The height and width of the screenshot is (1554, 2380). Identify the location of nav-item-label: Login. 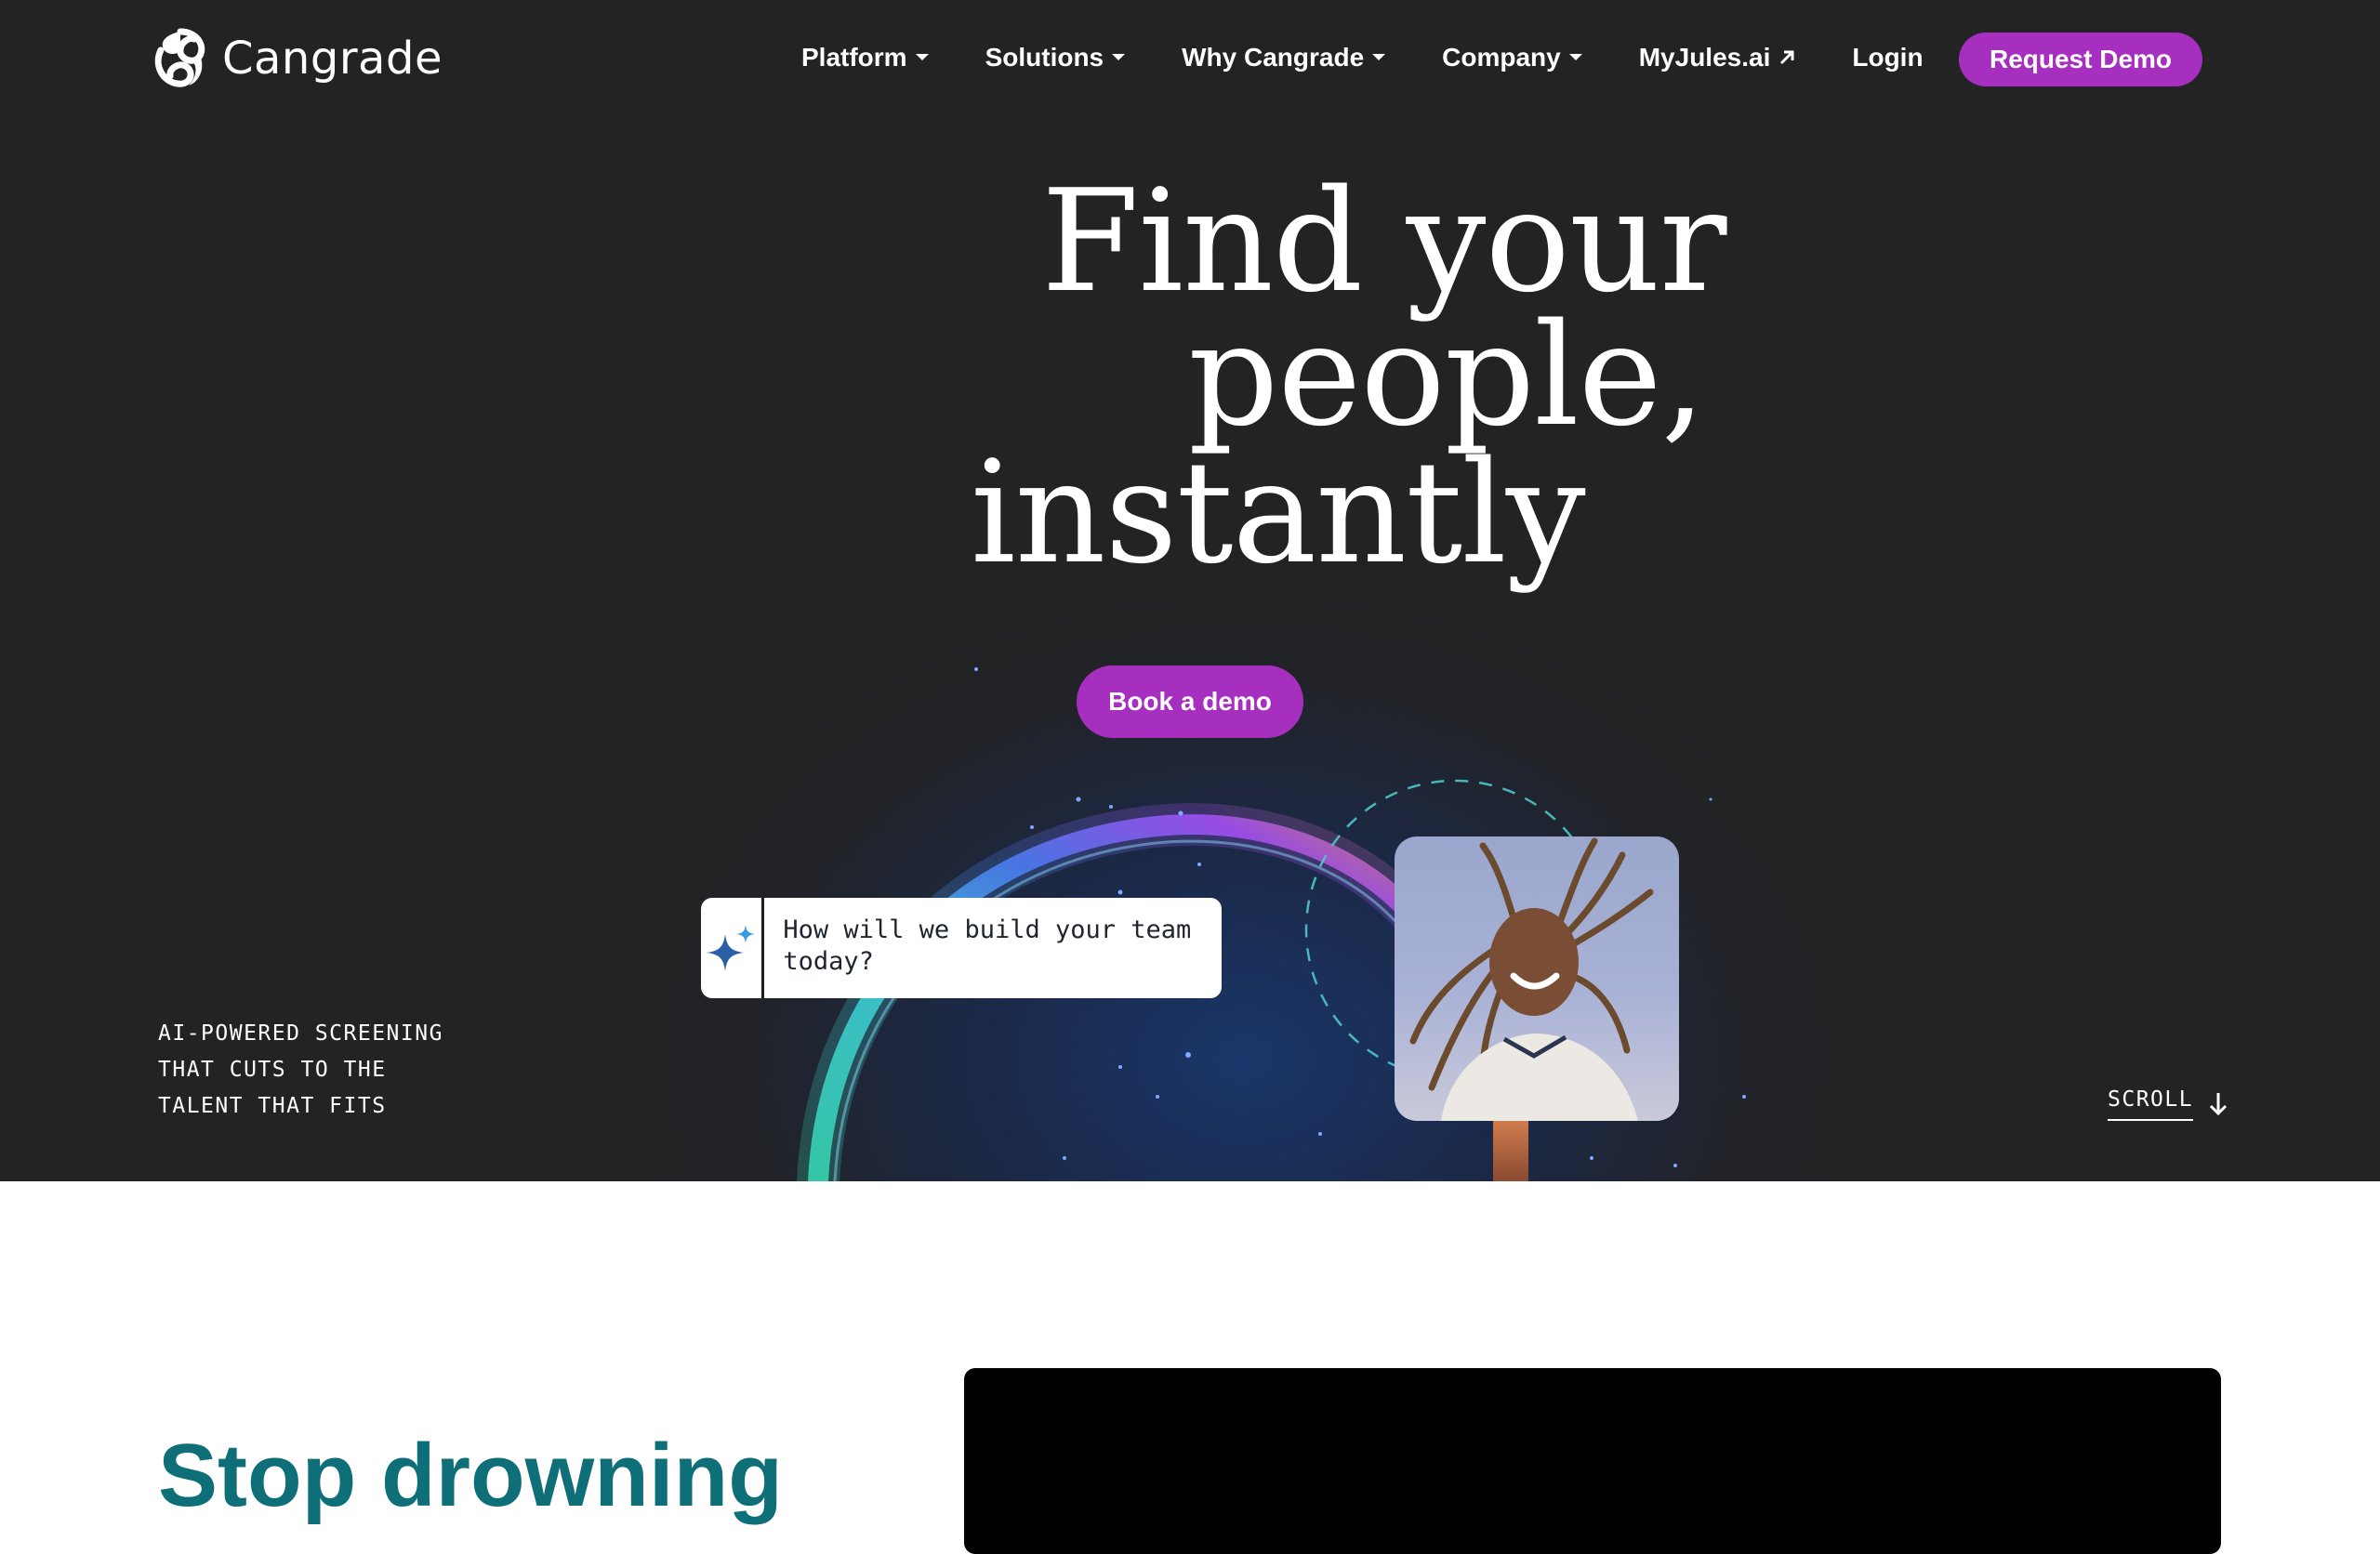
(1888, 57).